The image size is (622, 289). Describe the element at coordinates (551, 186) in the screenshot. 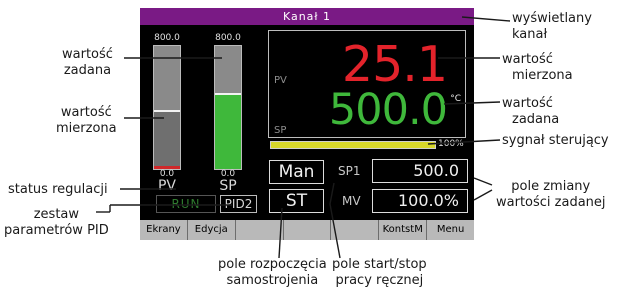

I see `annotation-change-setpoint-line1: pole zmiany` at that location.